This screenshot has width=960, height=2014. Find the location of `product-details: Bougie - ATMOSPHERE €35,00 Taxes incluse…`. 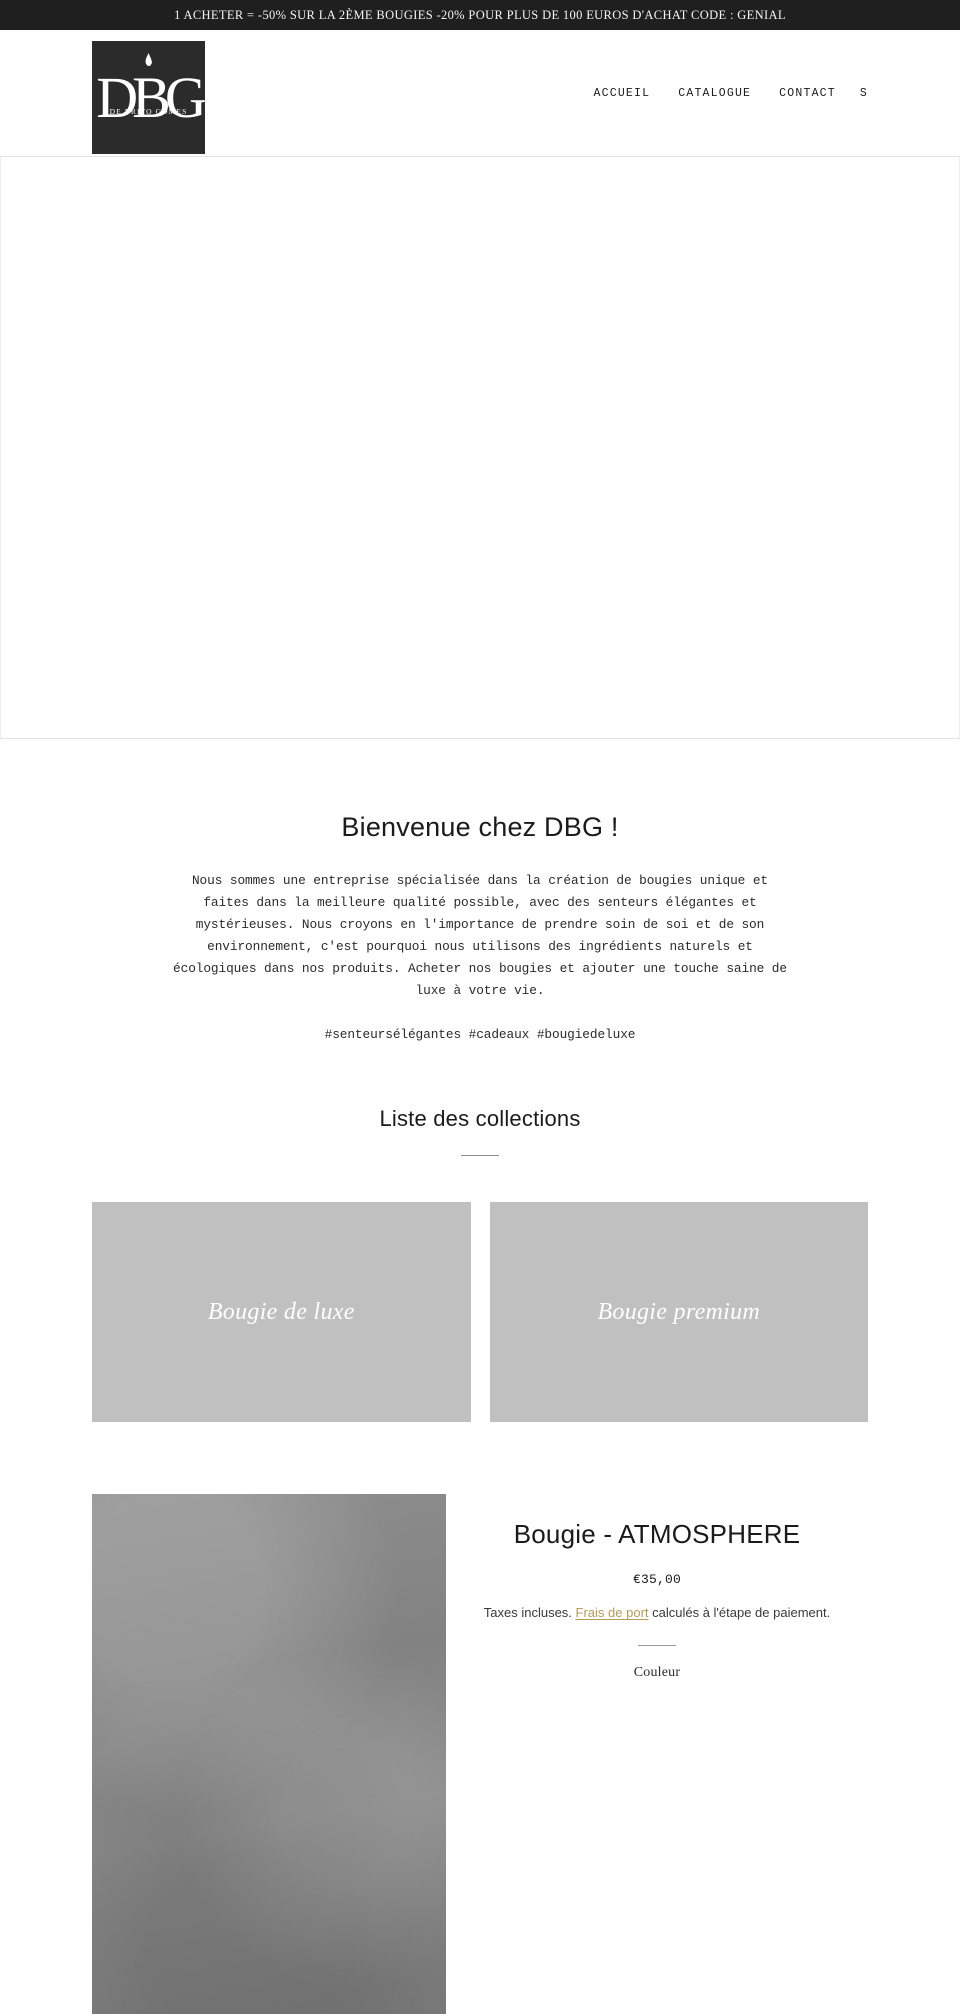

product-details: Bougie - ATMOSPHERE €35,00 Taxes incluse… is located at coordinates (657, 1754).